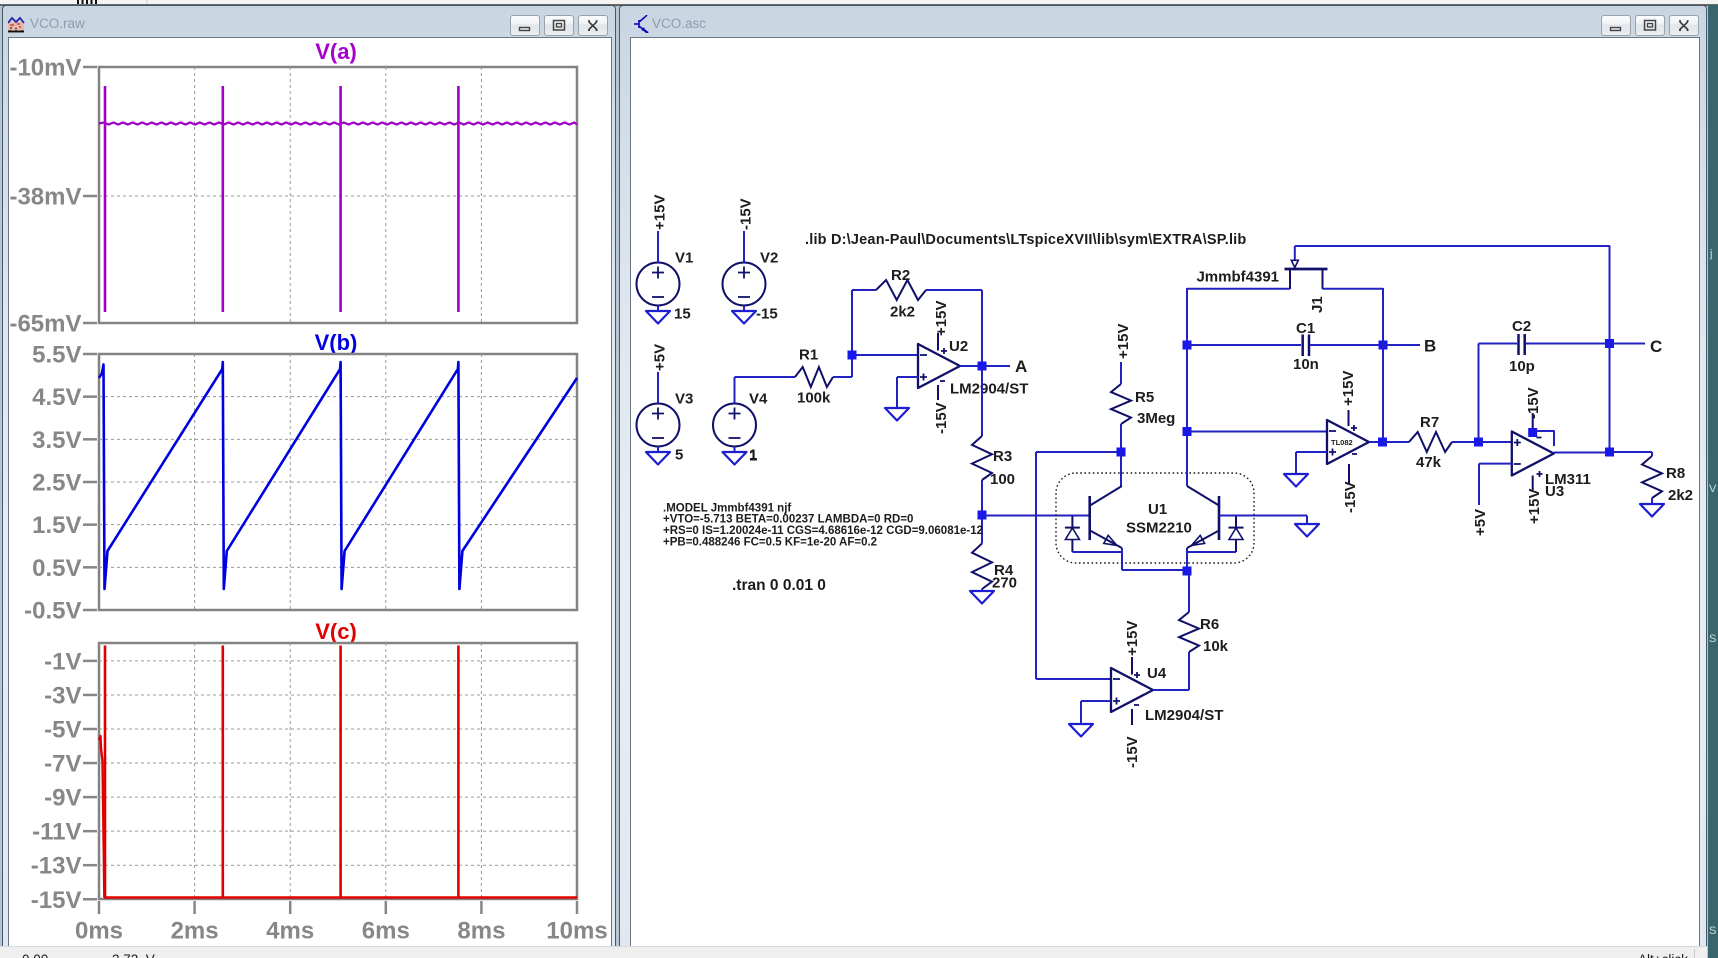 This screenshot has width=1718, height=958. What do you see at coordinates (45, 324) in the screenshot?
I see `svg-text: -65mV` at bounding box center [45, 324].